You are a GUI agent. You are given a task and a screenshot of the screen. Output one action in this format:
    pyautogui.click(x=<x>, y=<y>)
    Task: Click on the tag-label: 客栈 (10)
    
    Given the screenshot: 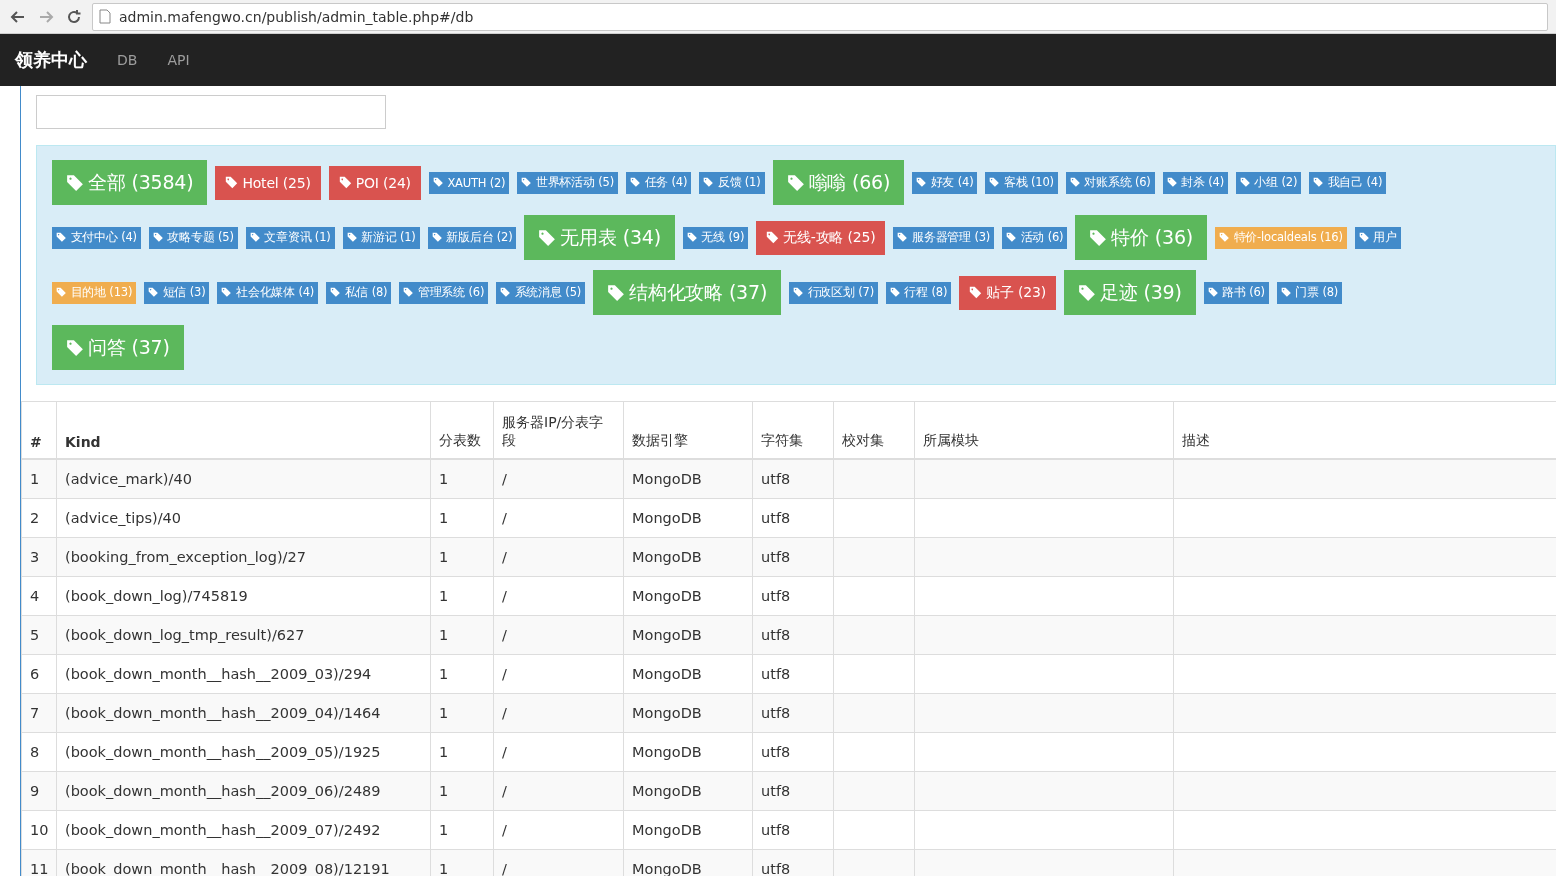 What is the action you would take?
    pyautogui.click(x=1021, y=182)
    